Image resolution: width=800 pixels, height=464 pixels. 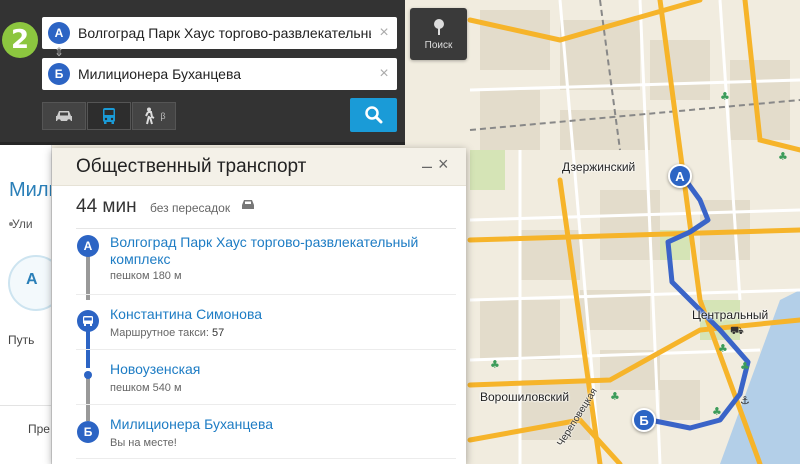 I want to click on clear-from-icon: ×, so click(x=384, y=33).